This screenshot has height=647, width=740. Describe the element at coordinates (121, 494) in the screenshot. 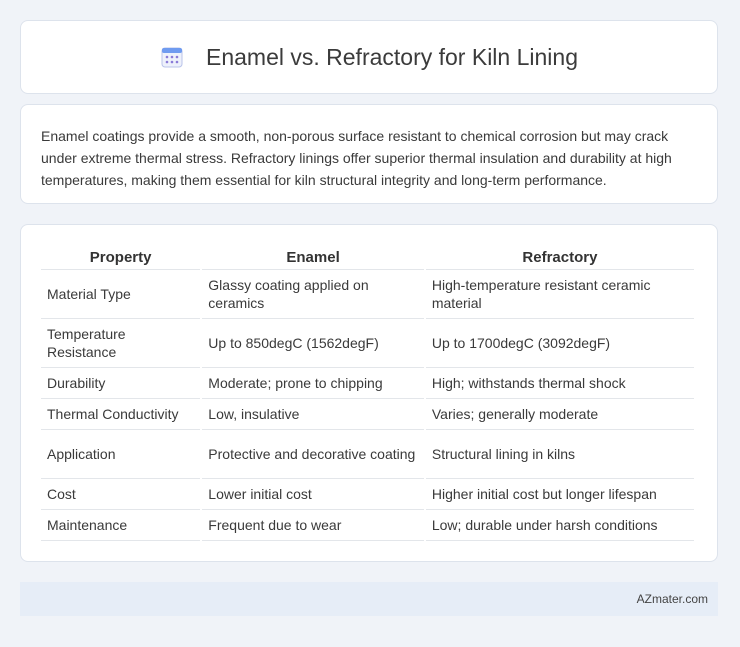

I see `property-cell: Cost` at that location.